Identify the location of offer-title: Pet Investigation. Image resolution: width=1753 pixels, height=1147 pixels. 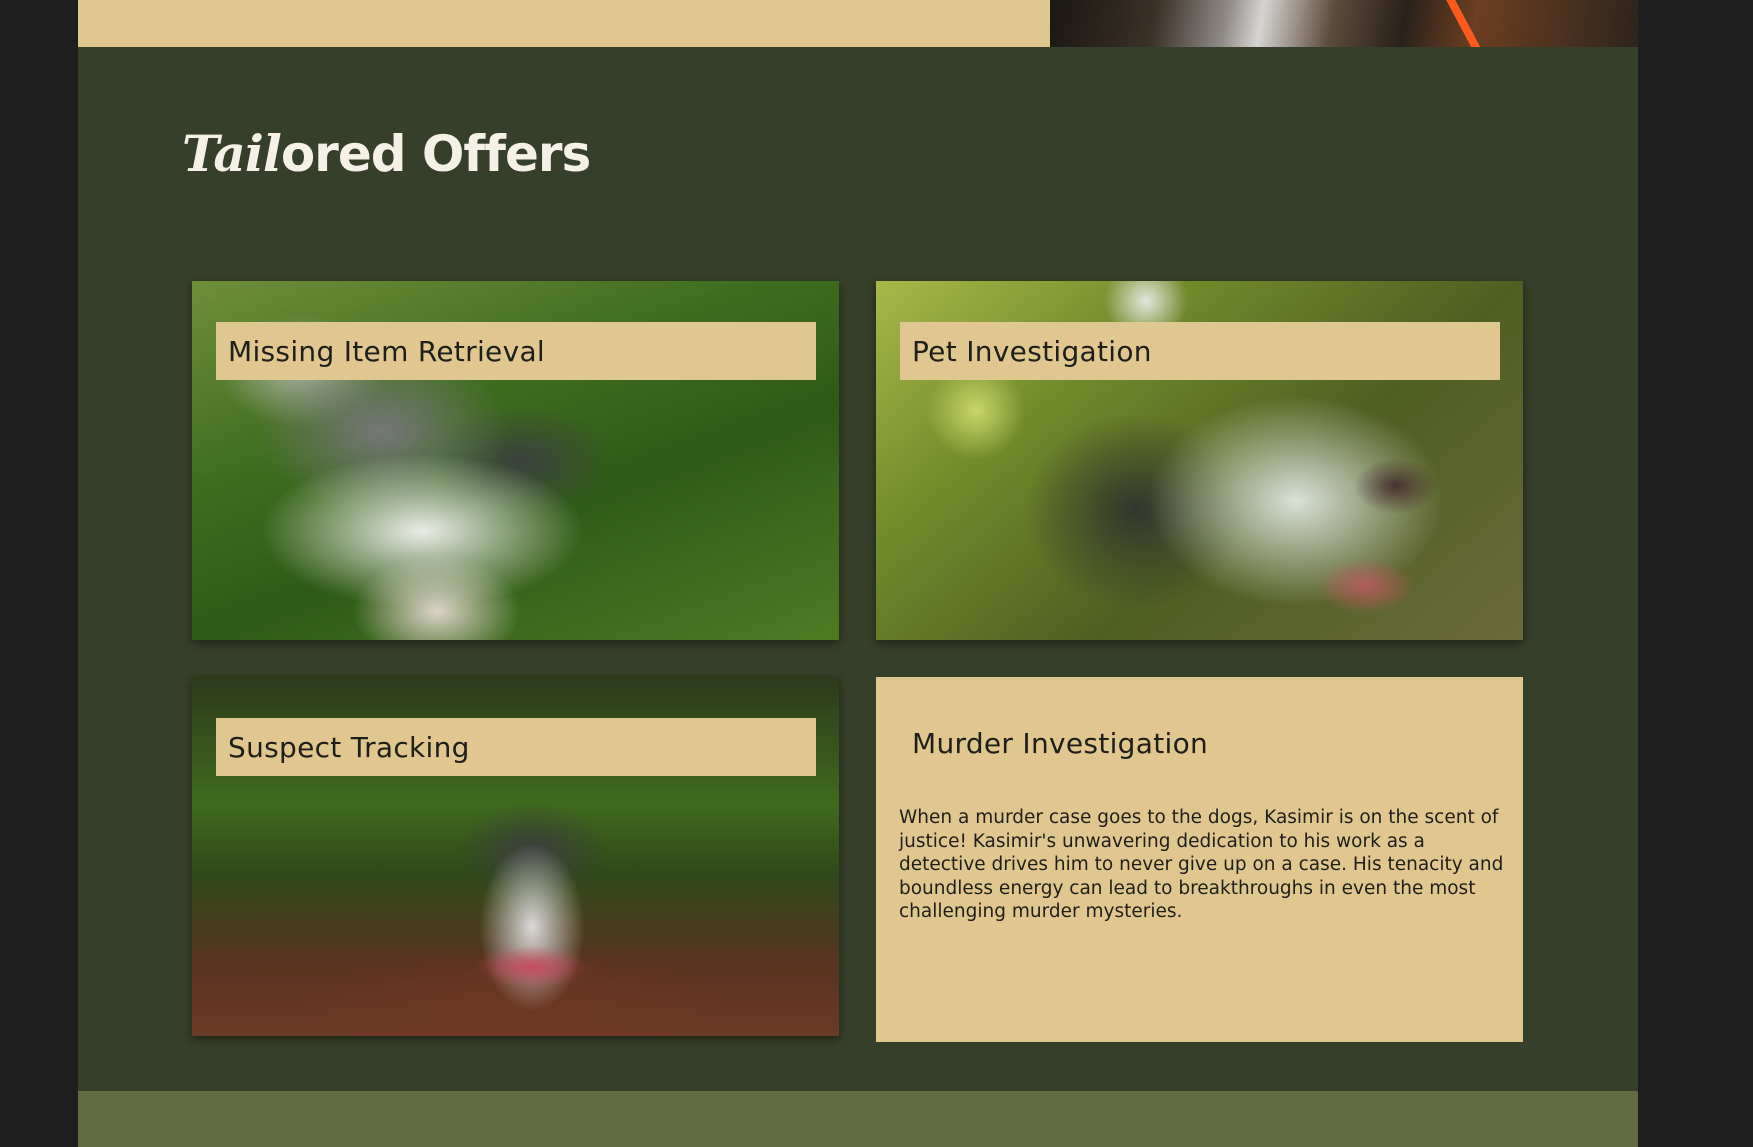
(1032, 351).